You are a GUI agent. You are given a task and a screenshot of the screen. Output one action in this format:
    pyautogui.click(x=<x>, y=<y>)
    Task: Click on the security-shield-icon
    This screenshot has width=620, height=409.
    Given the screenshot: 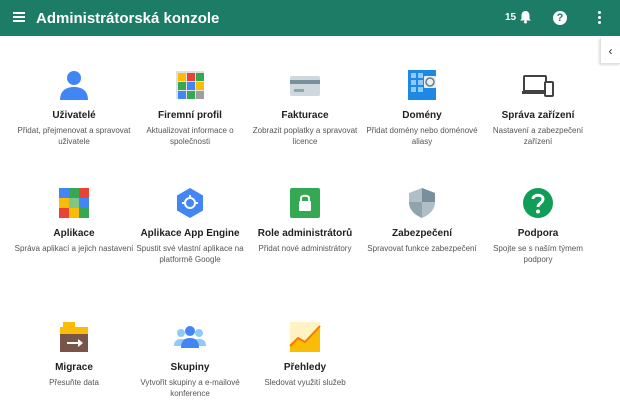 What is the action you would take?
    pyautogui.click(x=422, y=203)
    